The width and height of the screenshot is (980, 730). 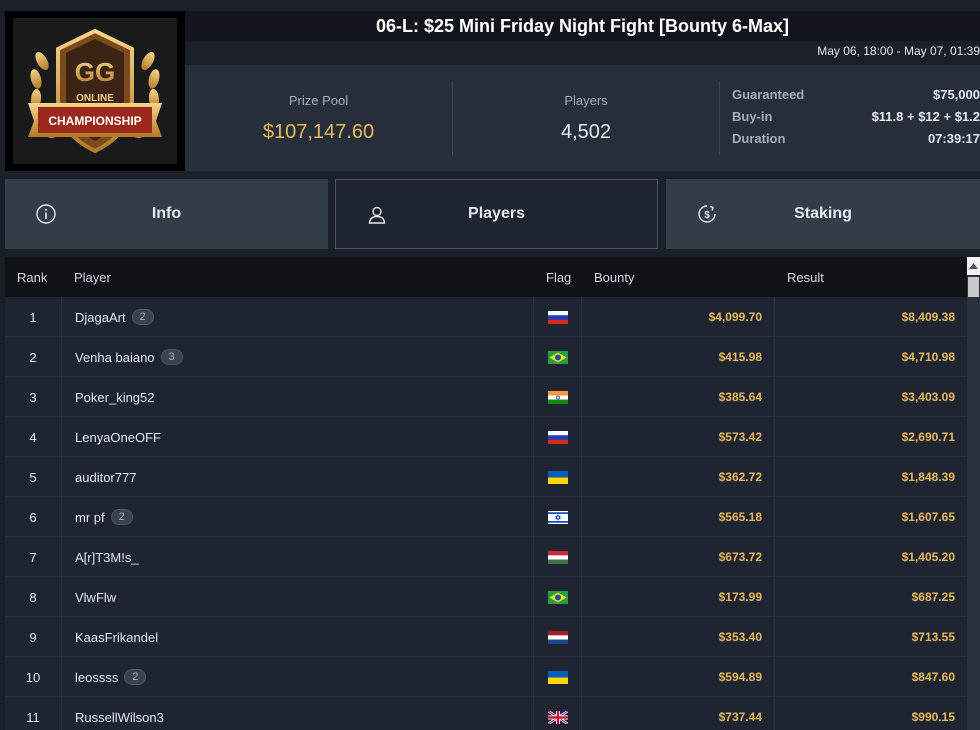 I want to click on bounty-cell: $385.64, so click(x=677, y=397).